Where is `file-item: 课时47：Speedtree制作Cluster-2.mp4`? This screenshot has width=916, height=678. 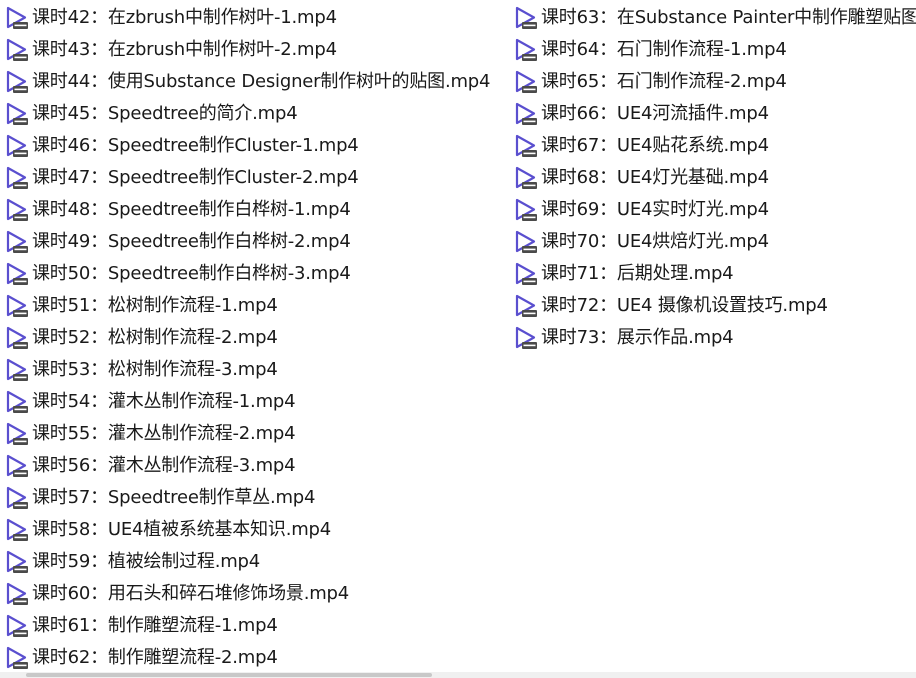
file-item: 课时47：Speedtree制作Cluster-2.mp4 is located at coordinates (254, 178).